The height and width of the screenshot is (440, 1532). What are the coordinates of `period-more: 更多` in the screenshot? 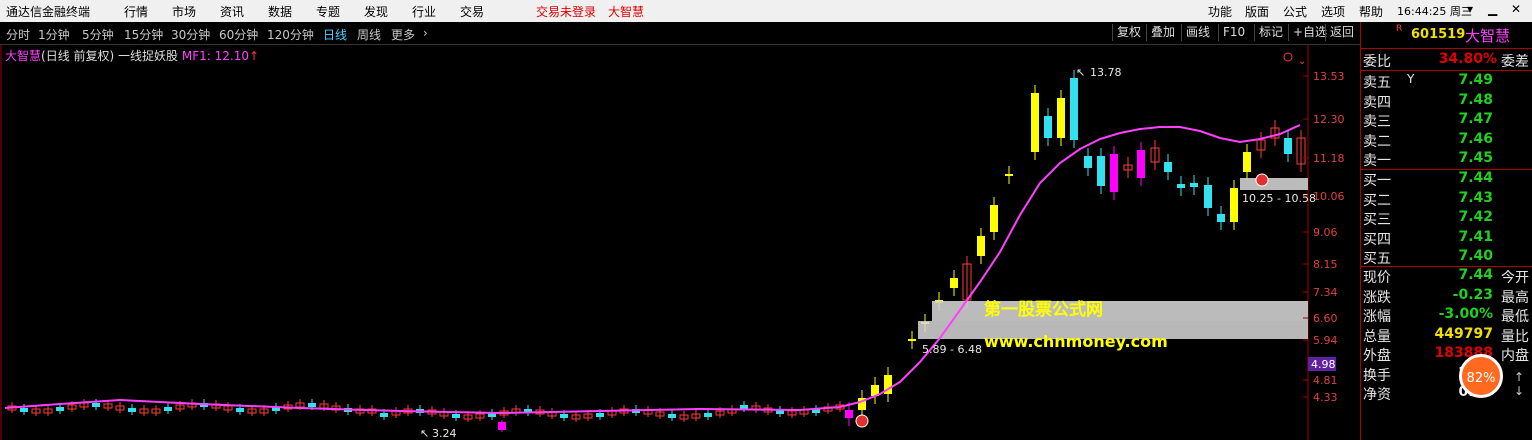 It's located at (403, 34).